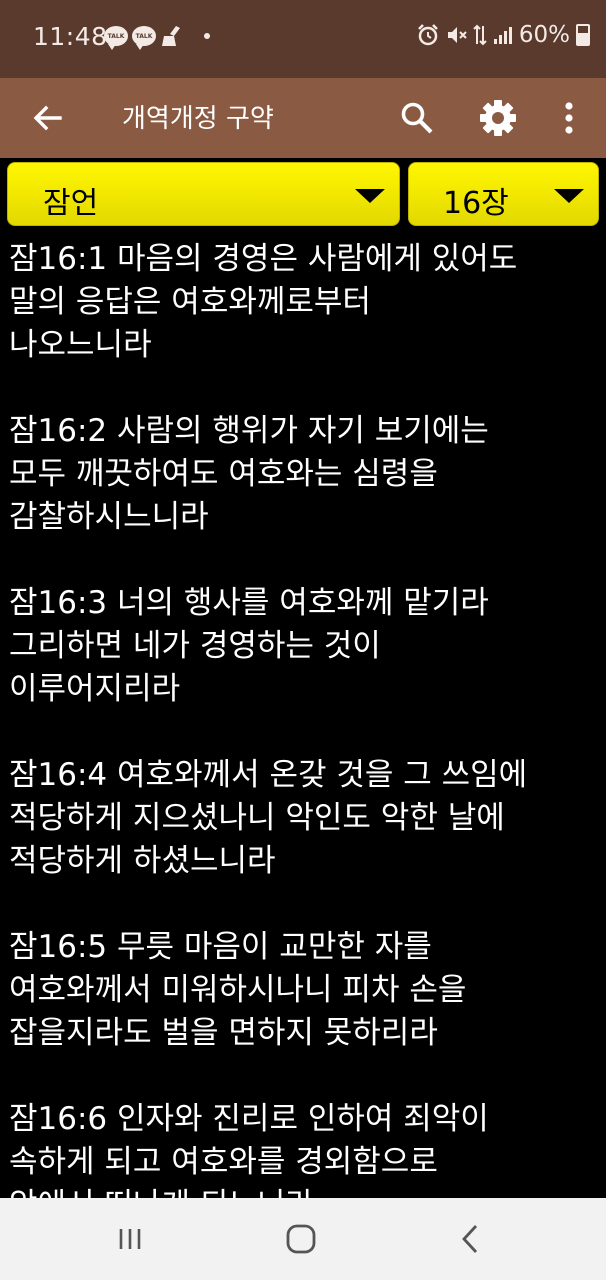  I want to click on verse-line: 잠16:5 무릇 마음이 교만한 자를, so click(220, 947).